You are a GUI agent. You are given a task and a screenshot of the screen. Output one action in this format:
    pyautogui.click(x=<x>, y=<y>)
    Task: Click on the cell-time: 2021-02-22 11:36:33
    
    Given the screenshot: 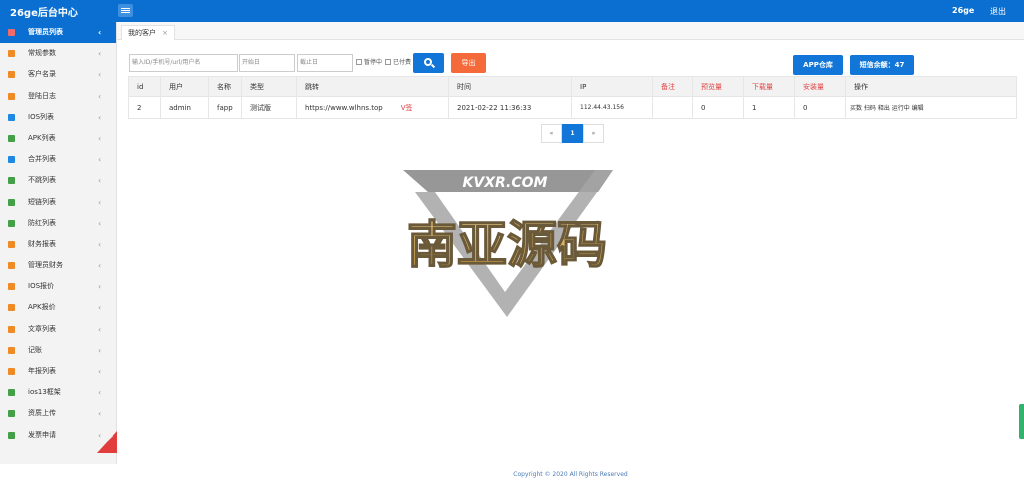 What is the action you would take?
    pyautogui.click(x=510, y=107)
    